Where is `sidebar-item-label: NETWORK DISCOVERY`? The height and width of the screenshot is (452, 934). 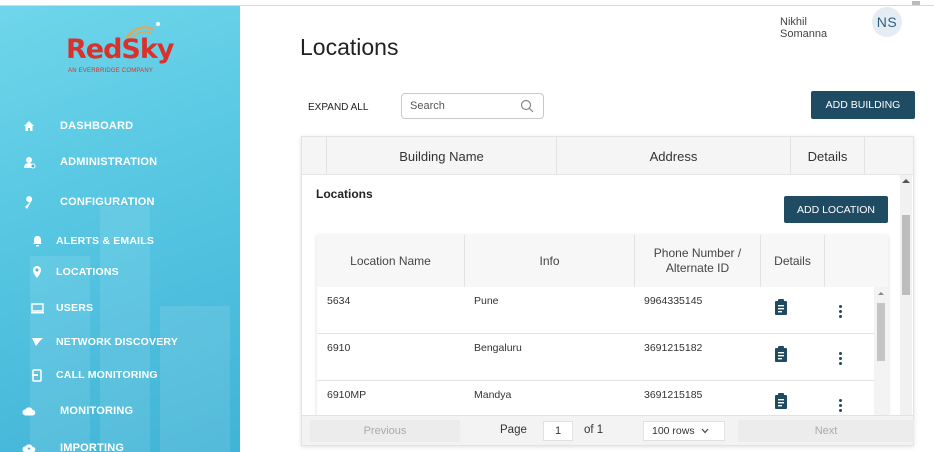 sidebar-item-label: NETWORK DISCOVERY is located at coordinates (117, 342).